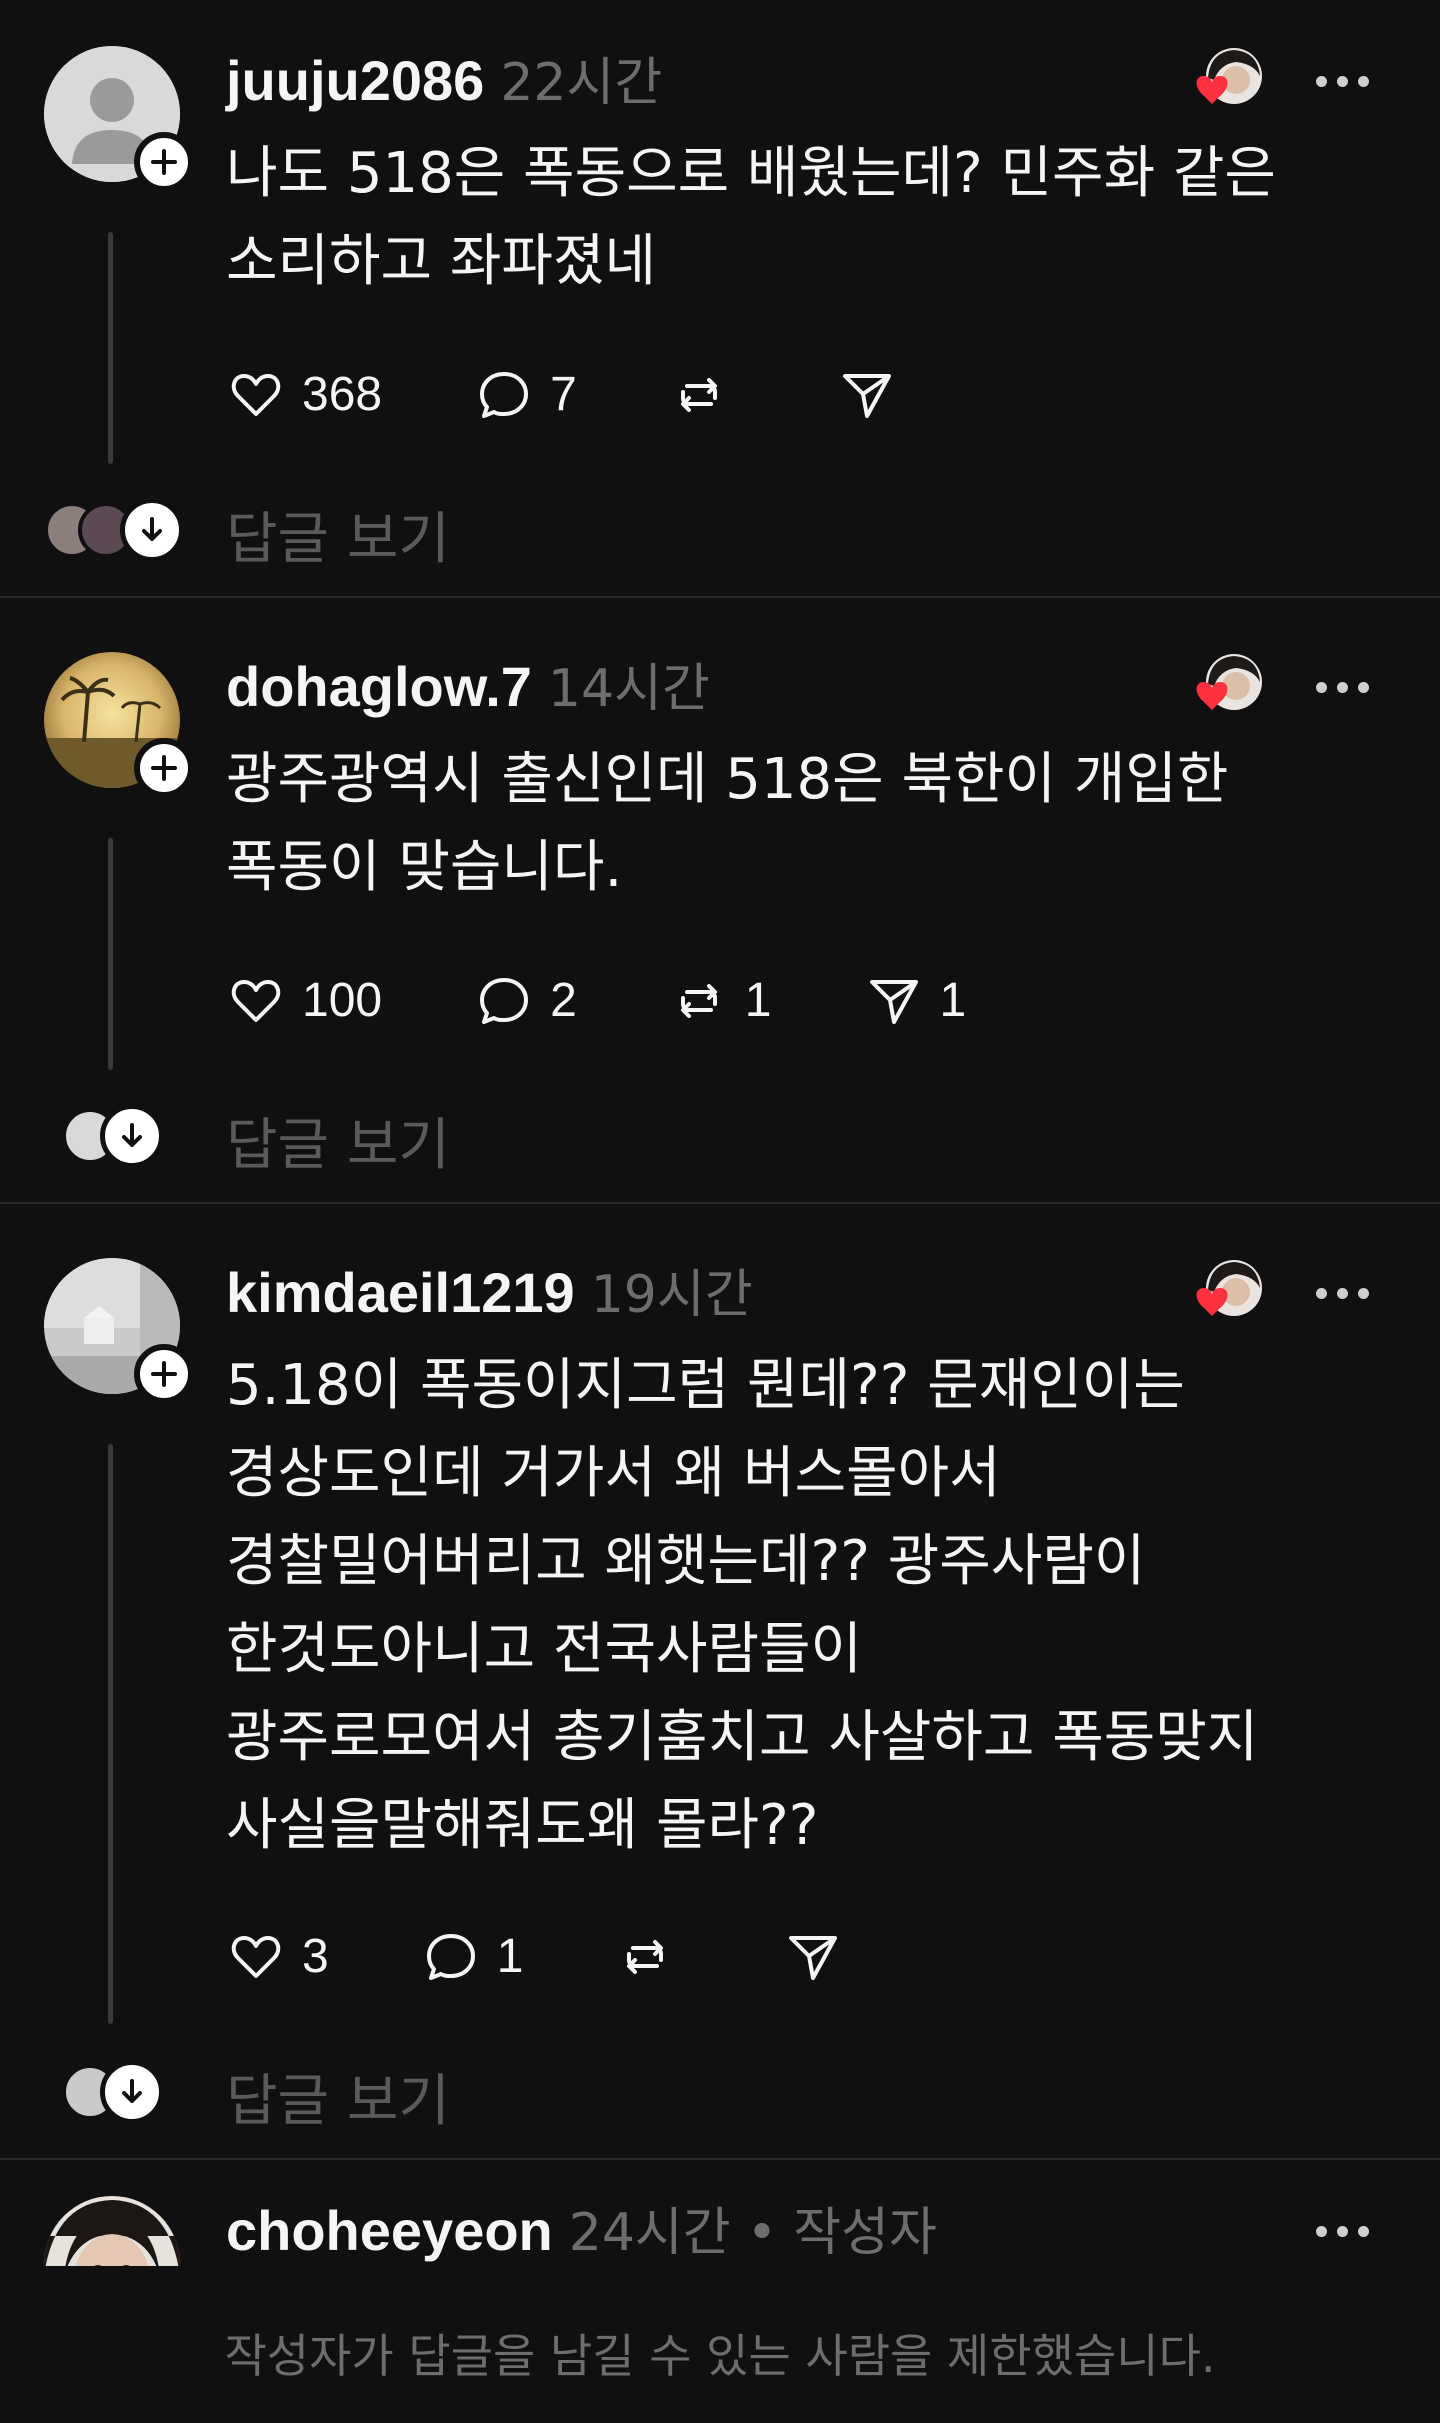  I want to click on post-header: kimdaeil1219 19시간, so click(489, 1289).